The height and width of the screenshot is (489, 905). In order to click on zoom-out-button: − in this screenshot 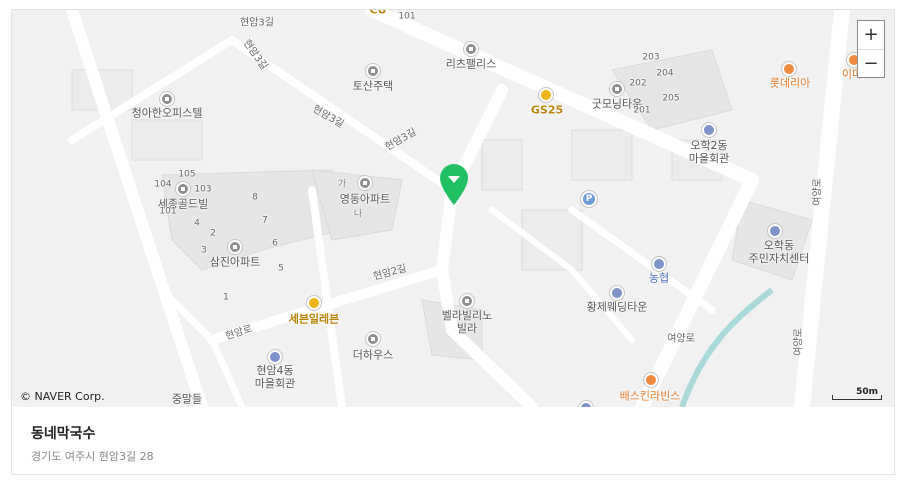, I will do `click(871, 63)`.